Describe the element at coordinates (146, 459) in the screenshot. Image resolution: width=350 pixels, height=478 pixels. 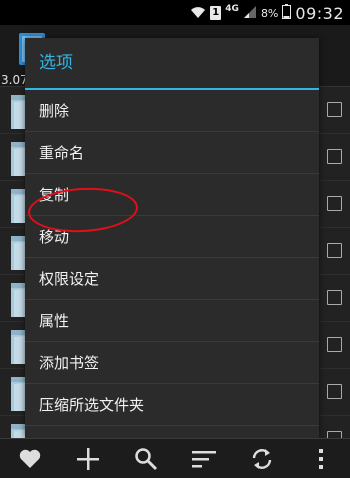
I see `search-icon` at that location.